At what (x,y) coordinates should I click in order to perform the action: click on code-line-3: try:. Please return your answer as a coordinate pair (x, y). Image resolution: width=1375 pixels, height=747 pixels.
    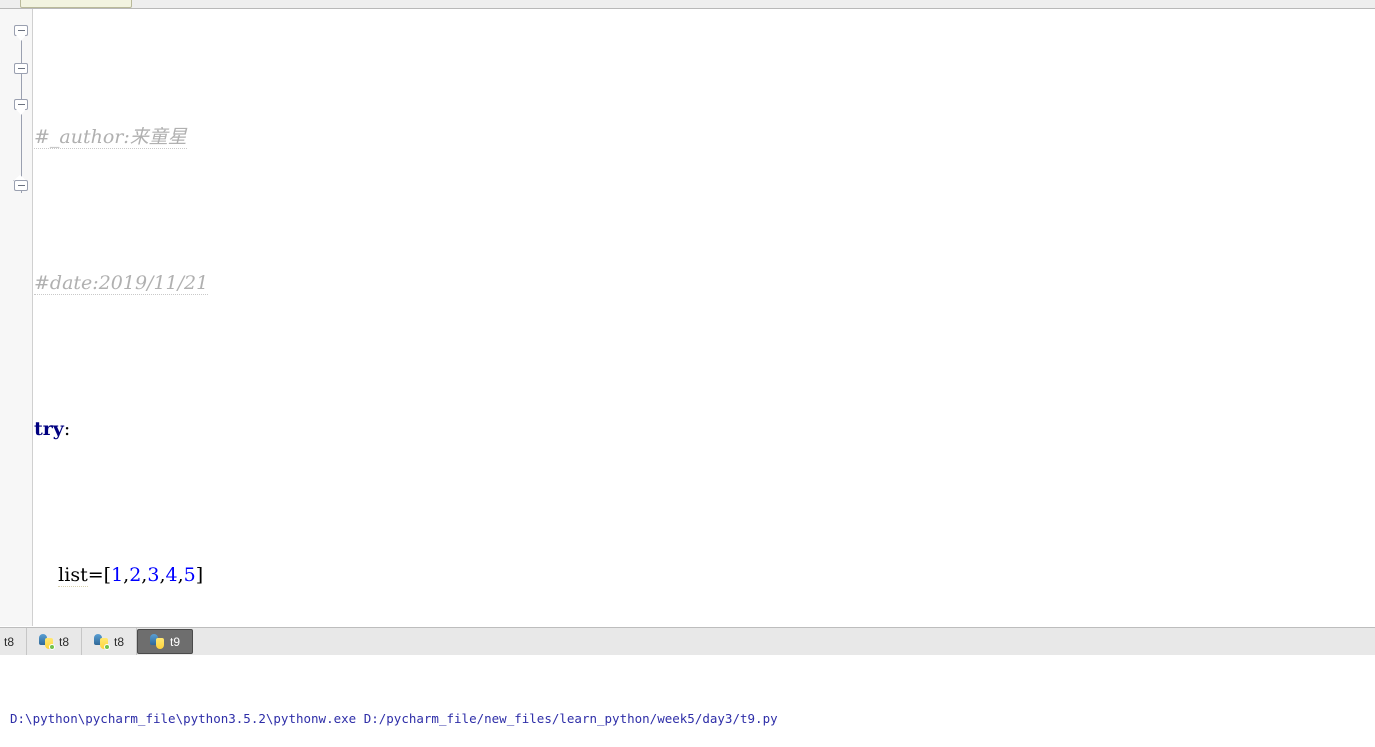
    Looking at the image, I should click on (704, 429).